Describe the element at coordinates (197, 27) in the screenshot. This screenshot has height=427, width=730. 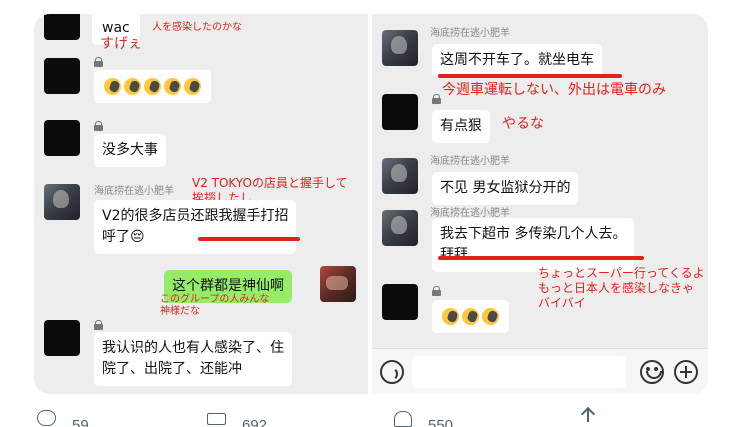
I see `annotation-note: 人を感染したのかな` at that location.